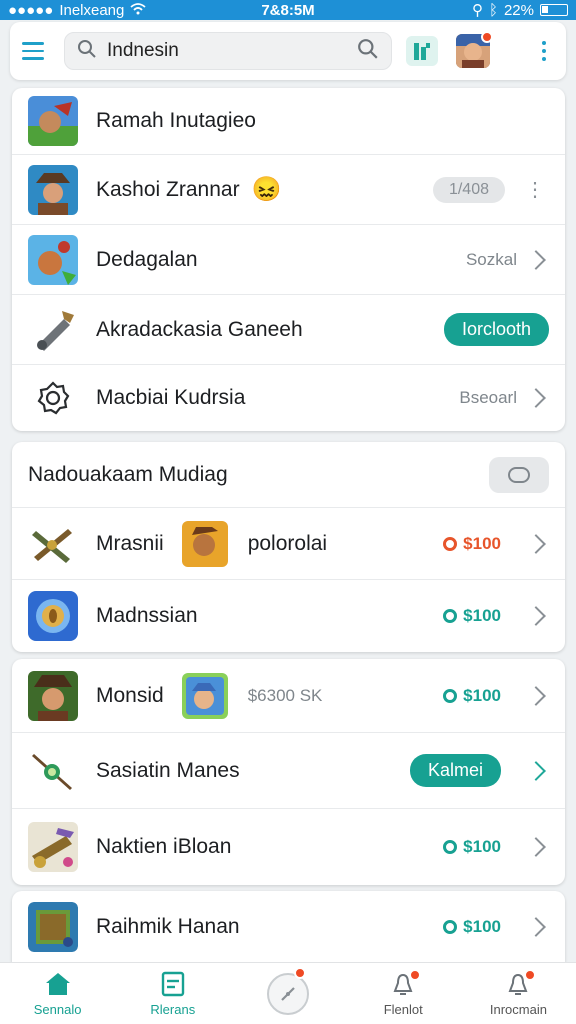 Image resolution: width=576 pixels, height=1024 pixels. I want to click on wifi-icon, so click(138, 10).